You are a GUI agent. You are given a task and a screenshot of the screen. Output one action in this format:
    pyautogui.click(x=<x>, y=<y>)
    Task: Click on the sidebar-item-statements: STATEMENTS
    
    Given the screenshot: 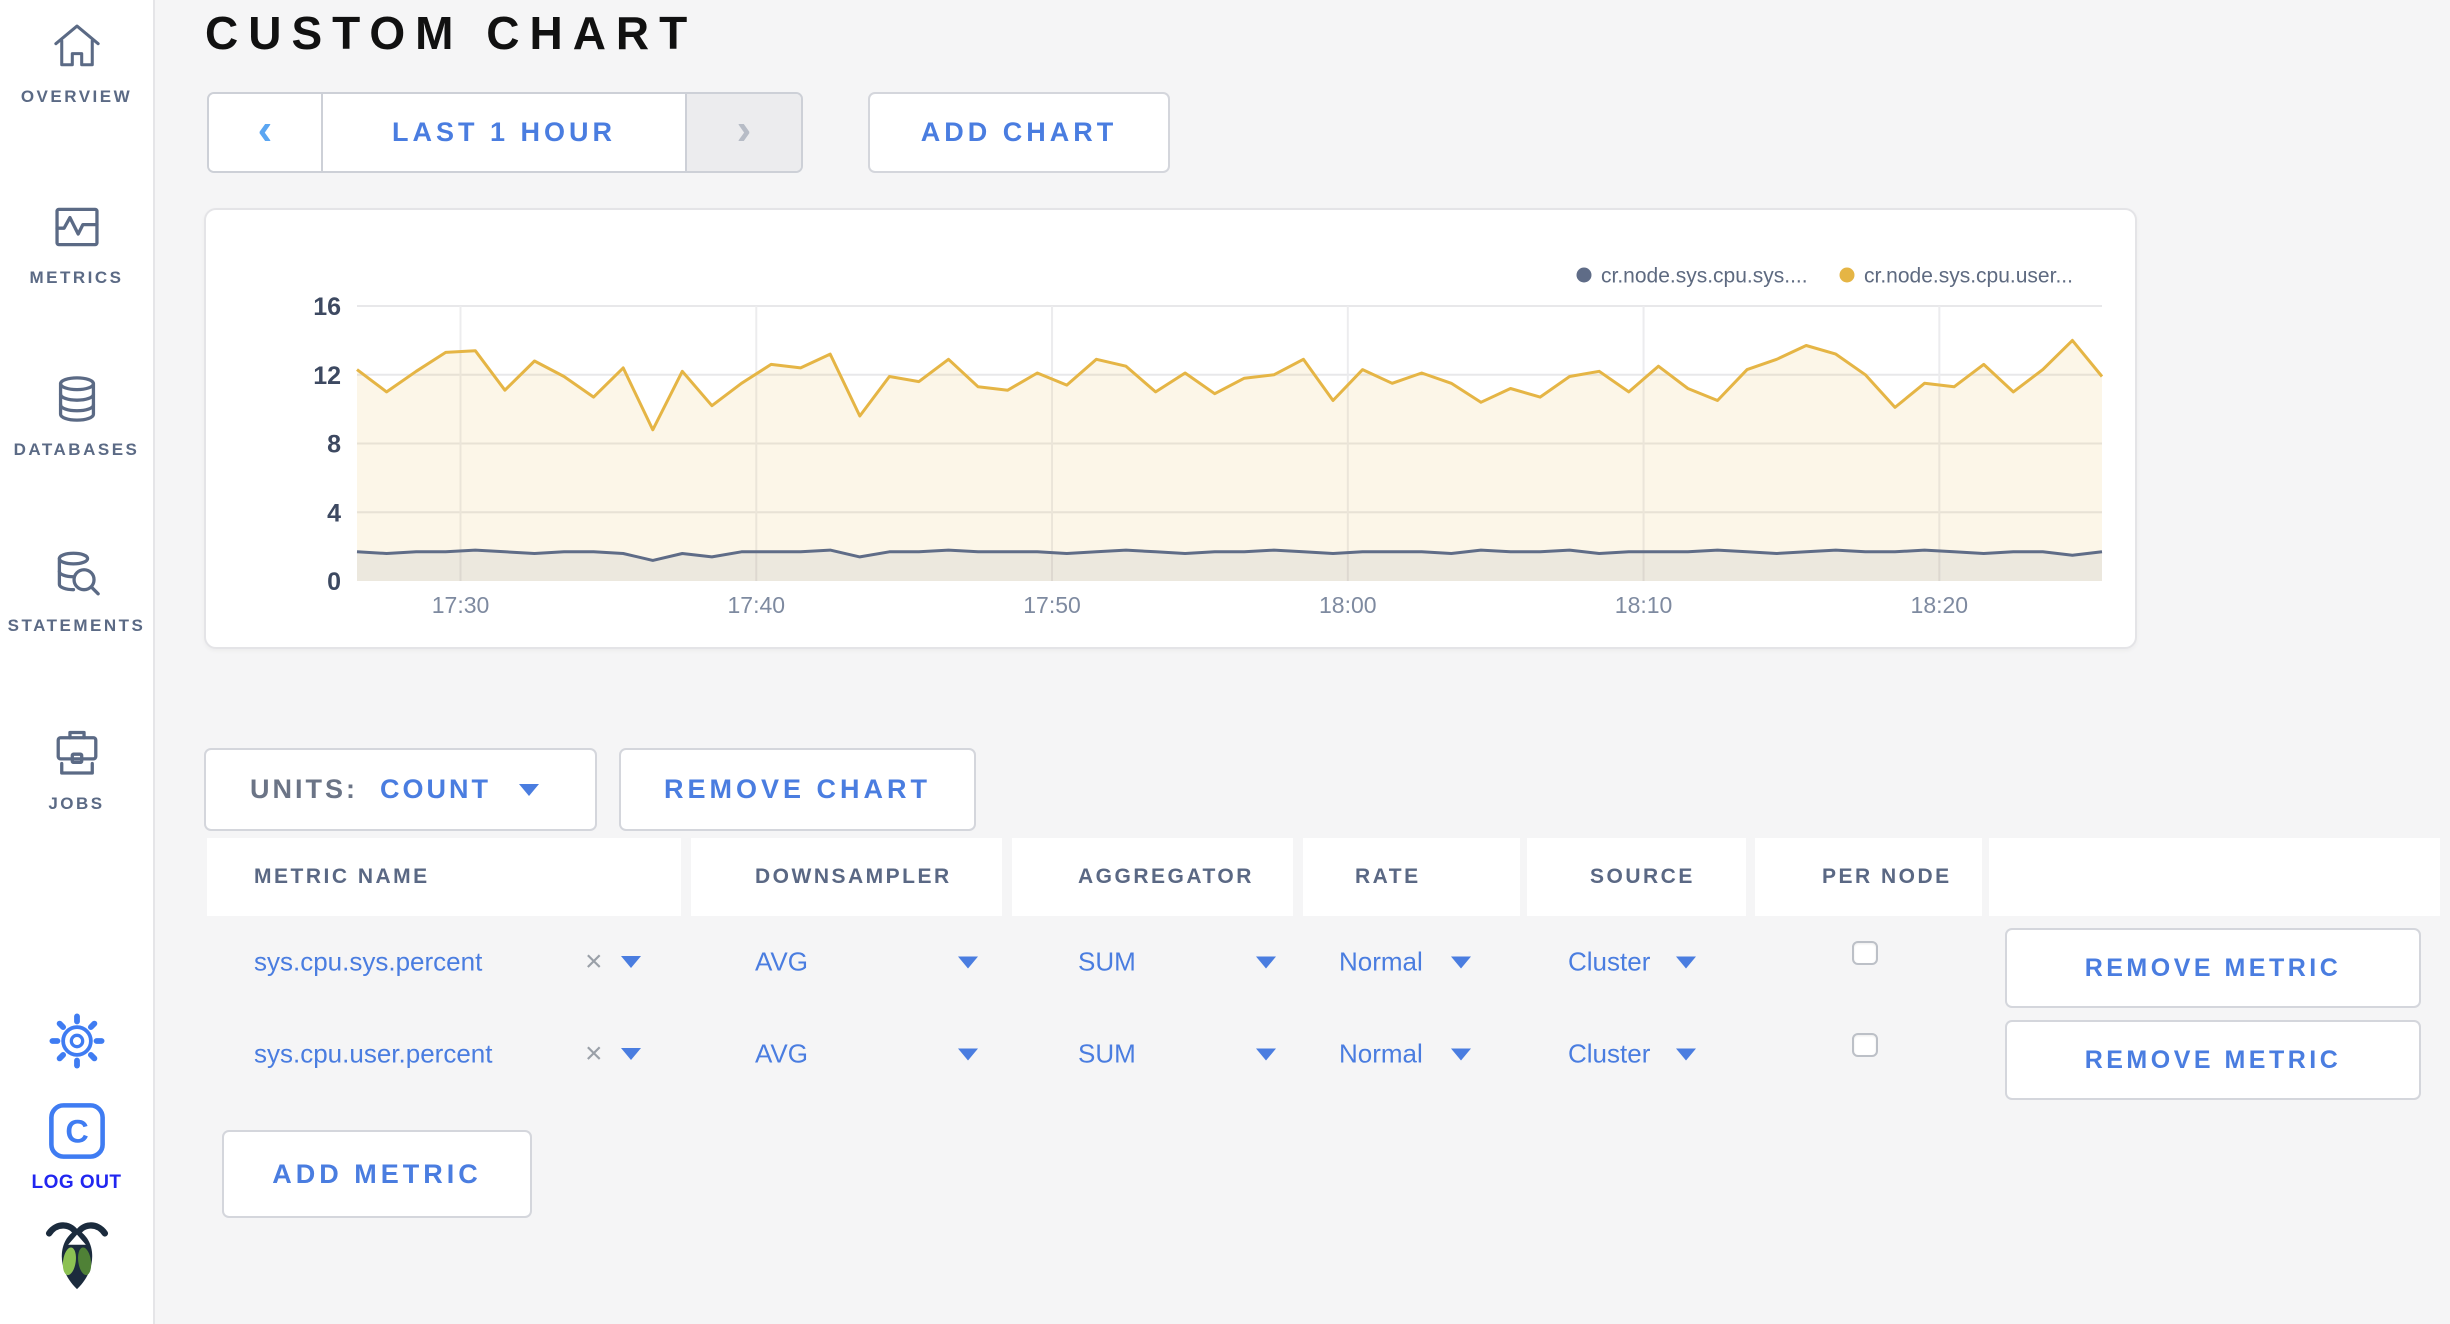 What is the action you would take?
    pyautogui.click(x=76, y=592)
    